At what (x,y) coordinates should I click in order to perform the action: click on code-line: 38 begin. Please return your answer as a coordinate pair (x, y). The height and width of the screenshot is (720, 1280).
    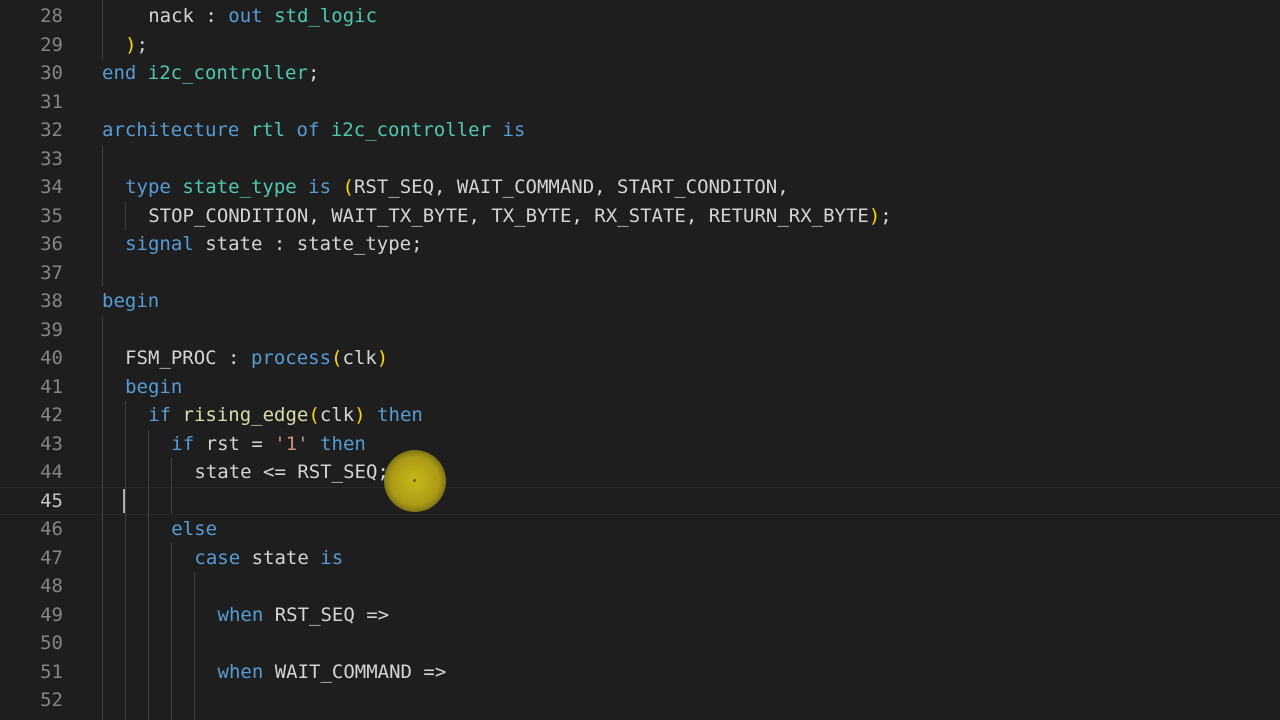
    Looking at the image, I should click on (640, 301).